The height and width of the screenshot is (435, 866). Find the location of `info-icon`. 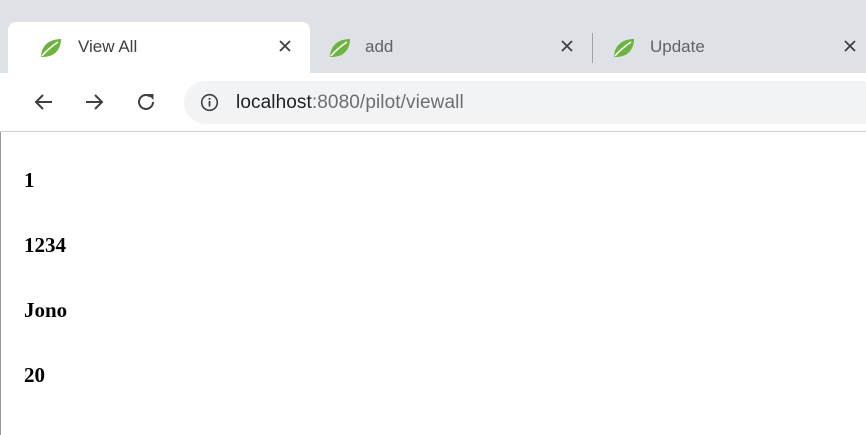

info-icon is located at coordinates (209, 102).